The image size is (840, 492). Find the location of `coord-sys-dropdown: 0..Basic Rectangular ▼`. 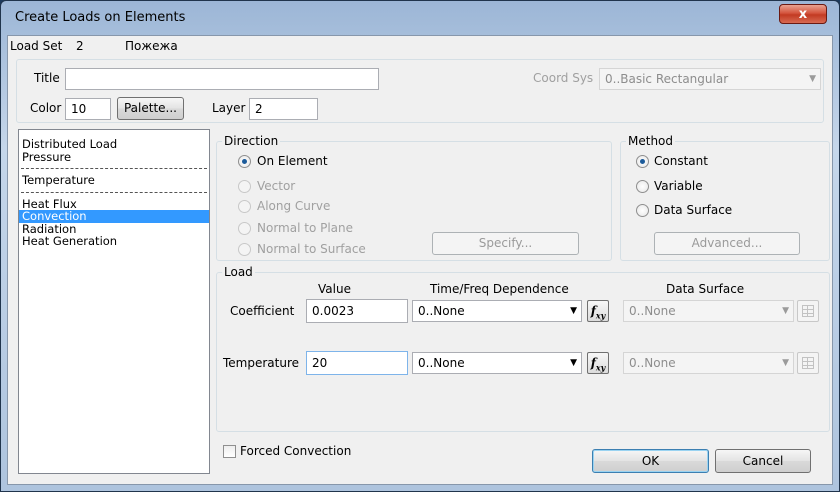

coord-sys-dropdown: 0..Basic Rectangular ▼ is located at coordinates (710, 79).